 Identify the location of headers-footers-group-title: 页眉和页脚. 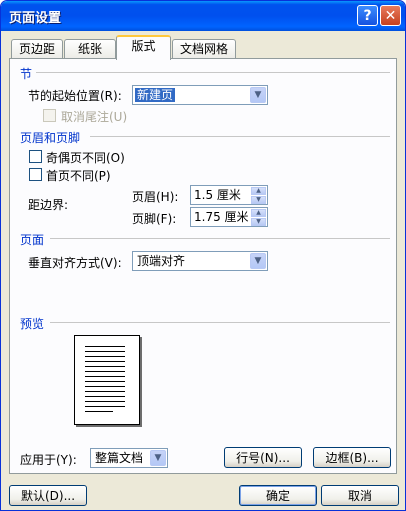
(50, 138).